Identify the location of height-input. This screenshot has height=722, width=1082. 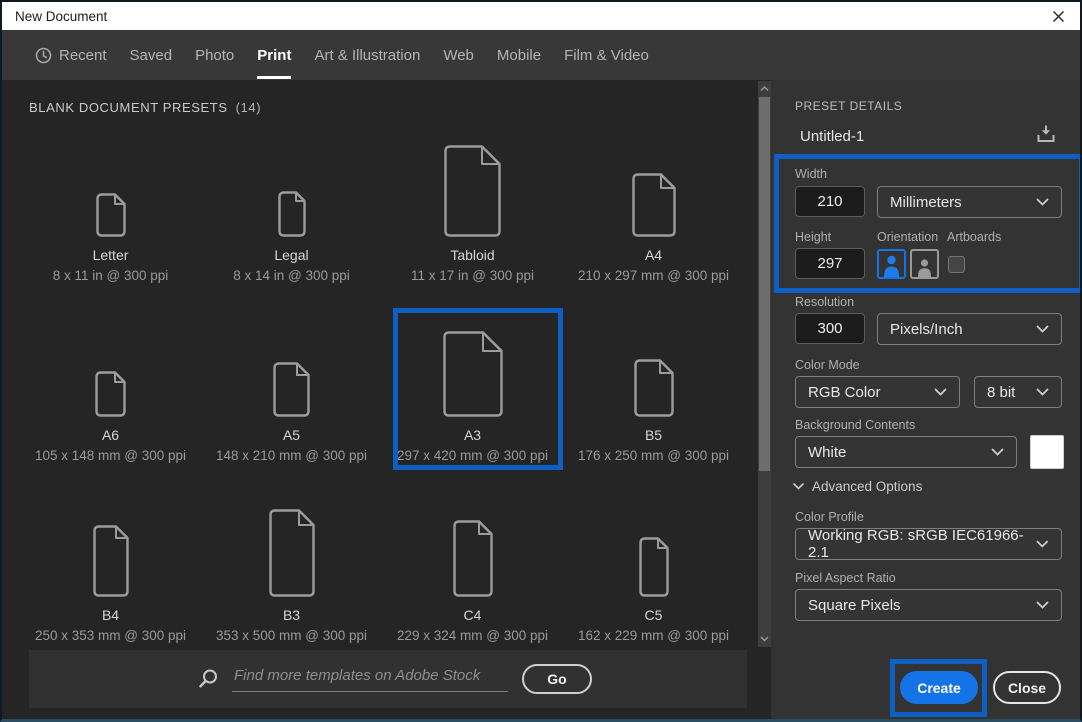
(830, 263).